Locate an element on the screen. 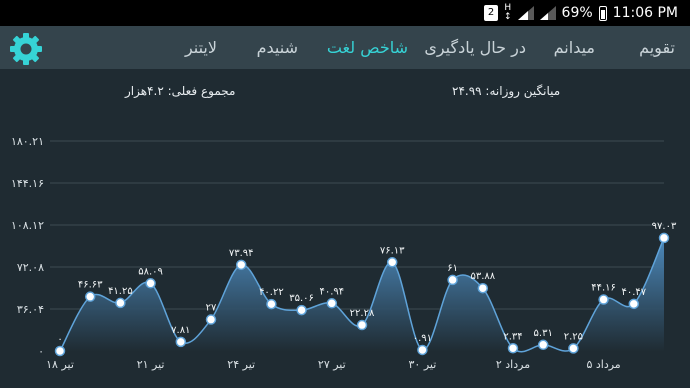  tab-word-index: شاخص لغت is located at coordinates (367, 47).